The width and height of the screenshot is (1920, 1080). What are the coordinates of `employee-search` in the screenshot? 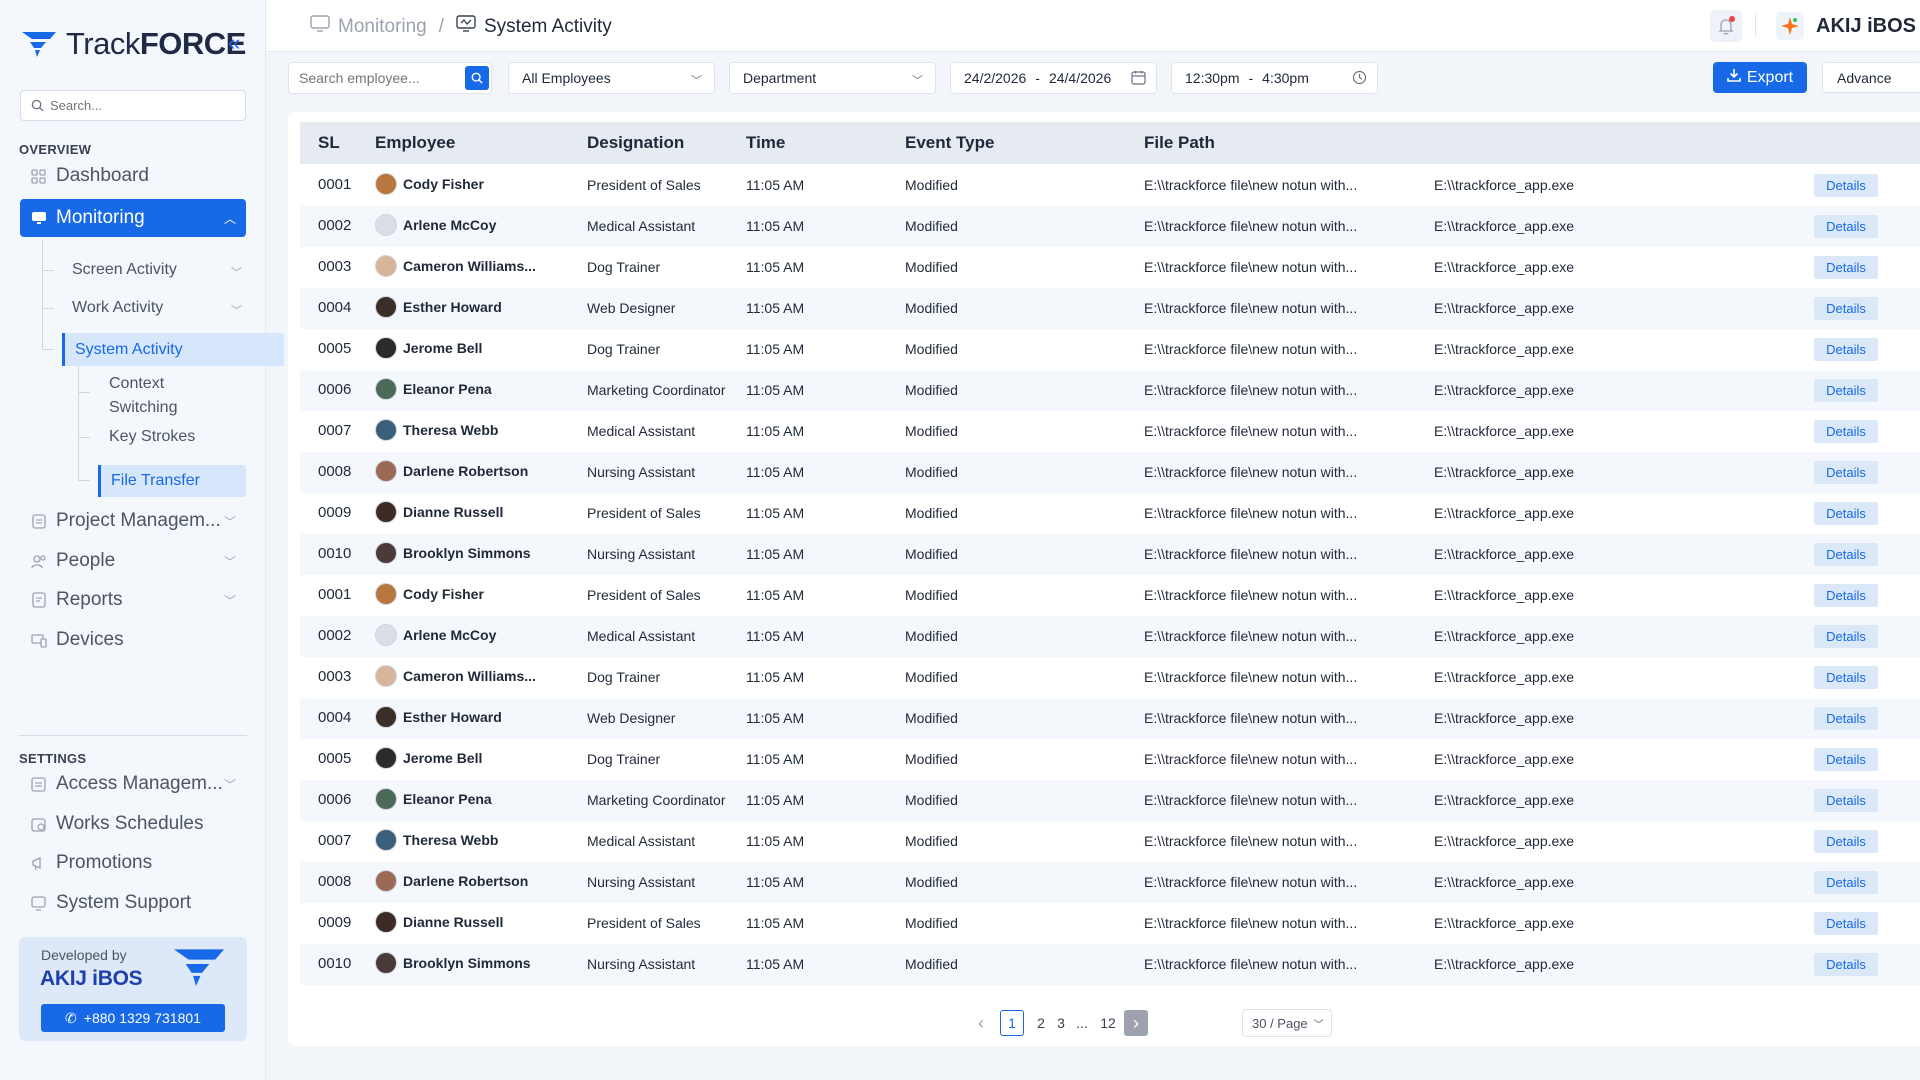 It's located at (390, 78).